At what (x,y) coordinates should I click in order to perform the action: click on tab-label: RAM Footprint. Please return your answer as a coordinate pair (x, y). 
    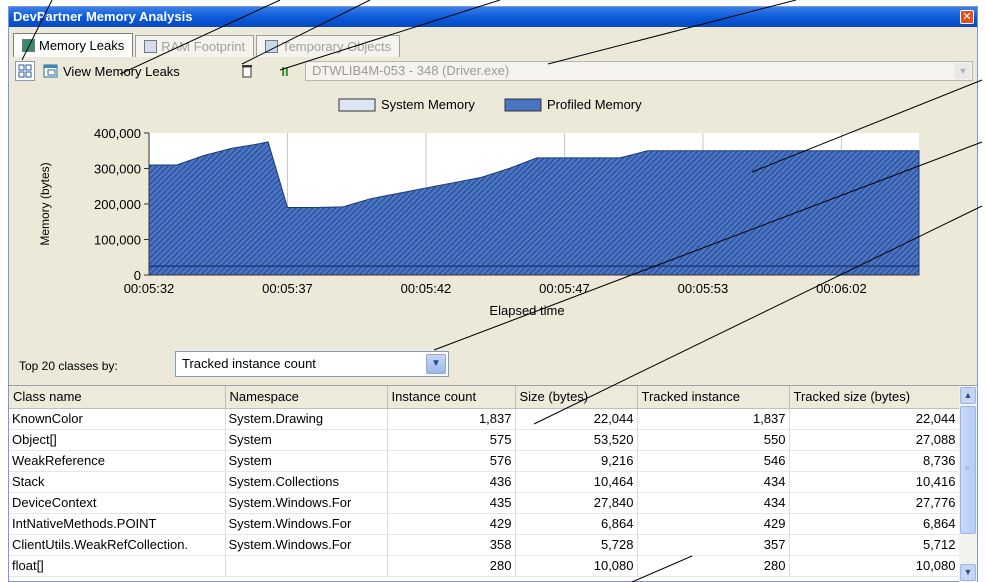
    Looking at the image, I should click on (203, 46).